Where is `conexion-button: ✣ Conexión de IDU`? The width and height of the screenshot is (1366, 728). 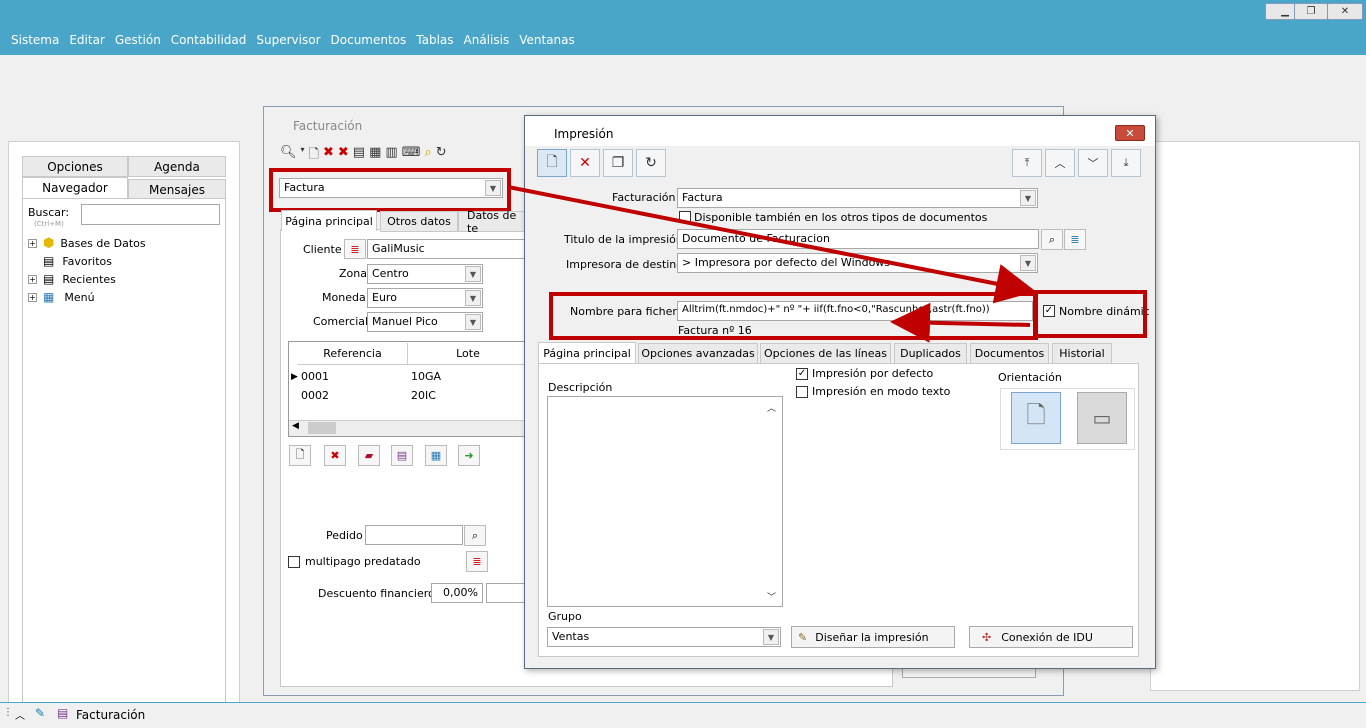
conexion-button: ✣ Conexión de IDU is located at coordinates (1051, 637).